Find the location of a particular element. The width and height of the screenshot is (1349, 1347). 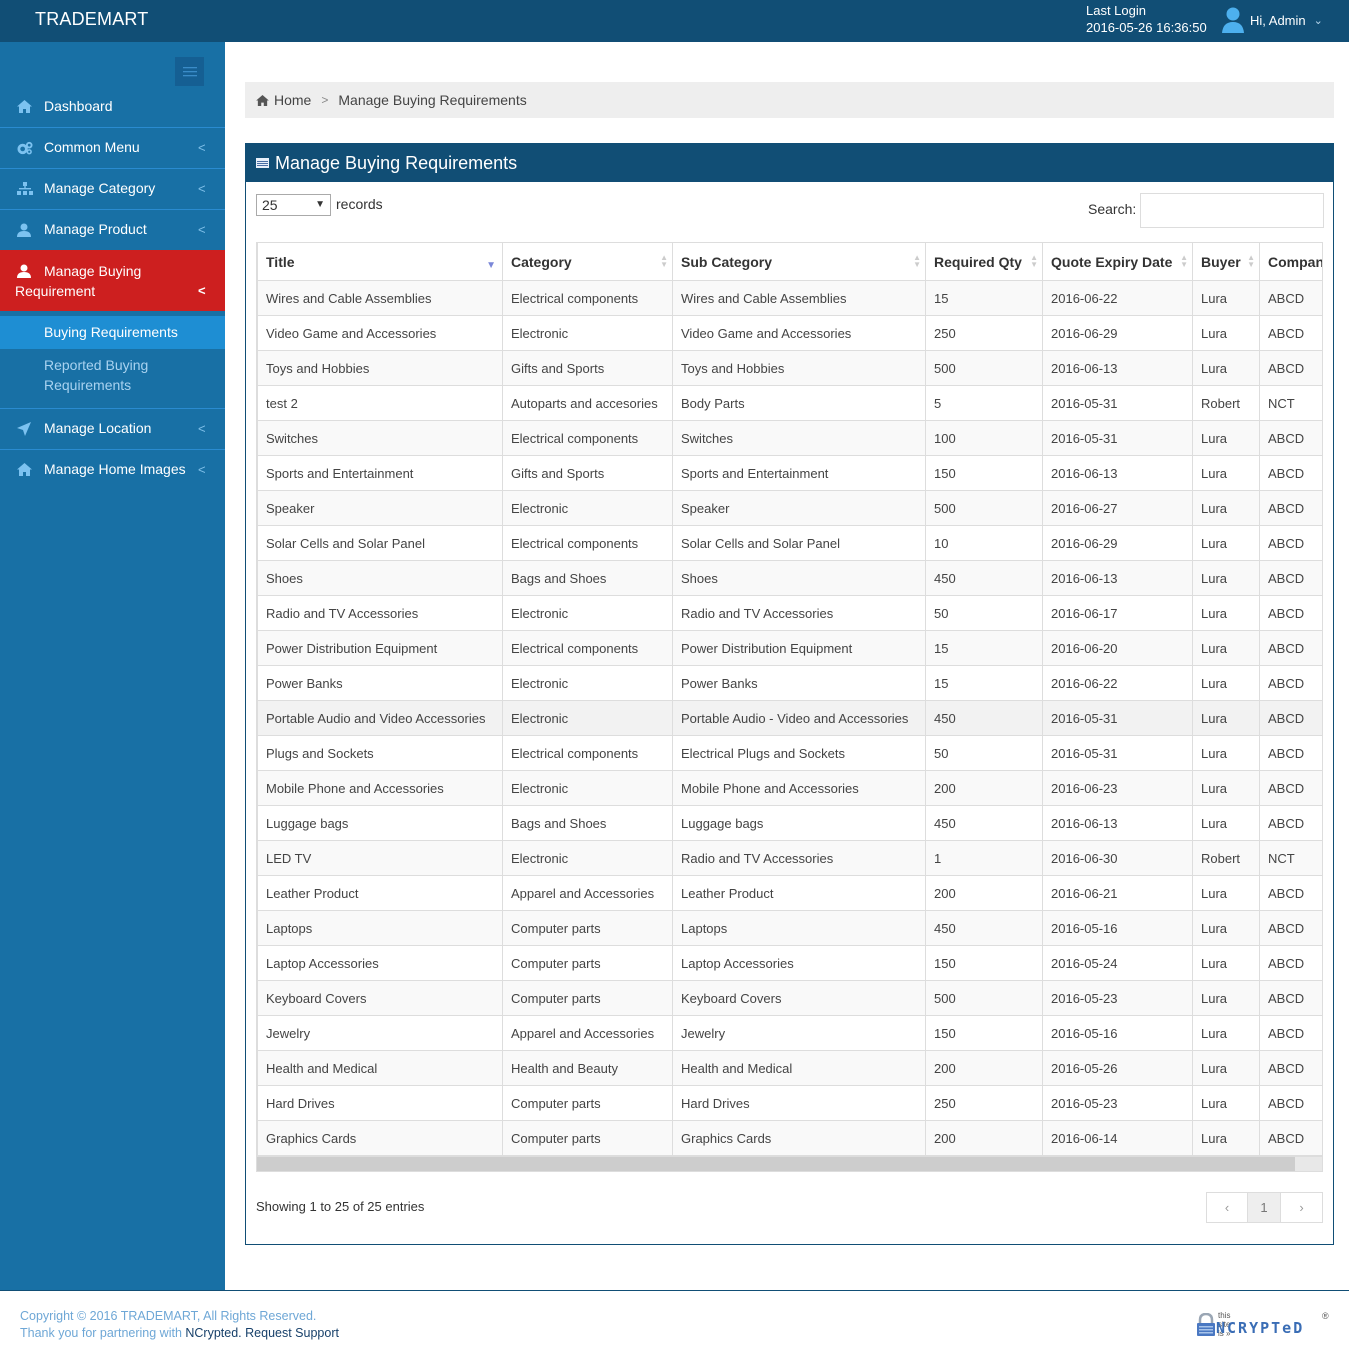

column-header-quote-expiry-date: Quote Expiry Date ▲ ▼ is located at coordinates (1117, 261).